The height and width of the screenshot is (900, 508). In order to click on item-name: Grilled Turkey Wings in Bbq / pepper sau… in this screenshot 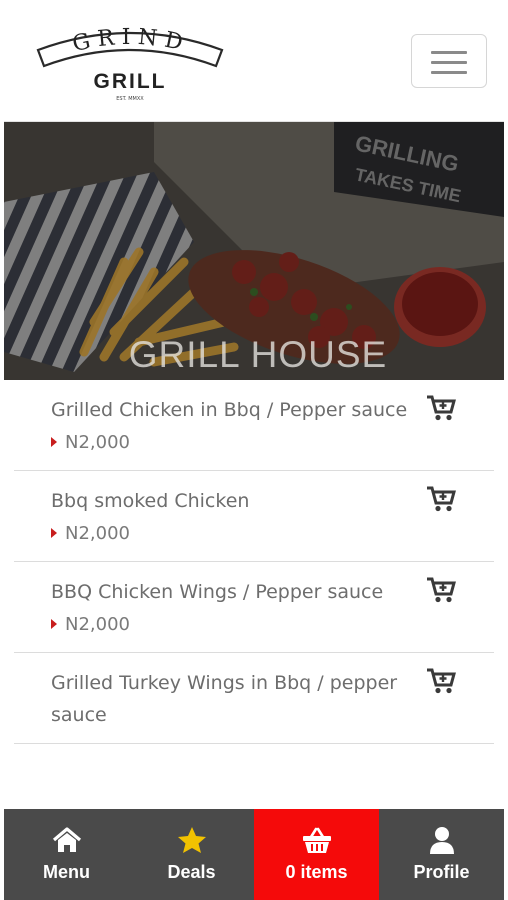, I will do `click(224, 699)`.